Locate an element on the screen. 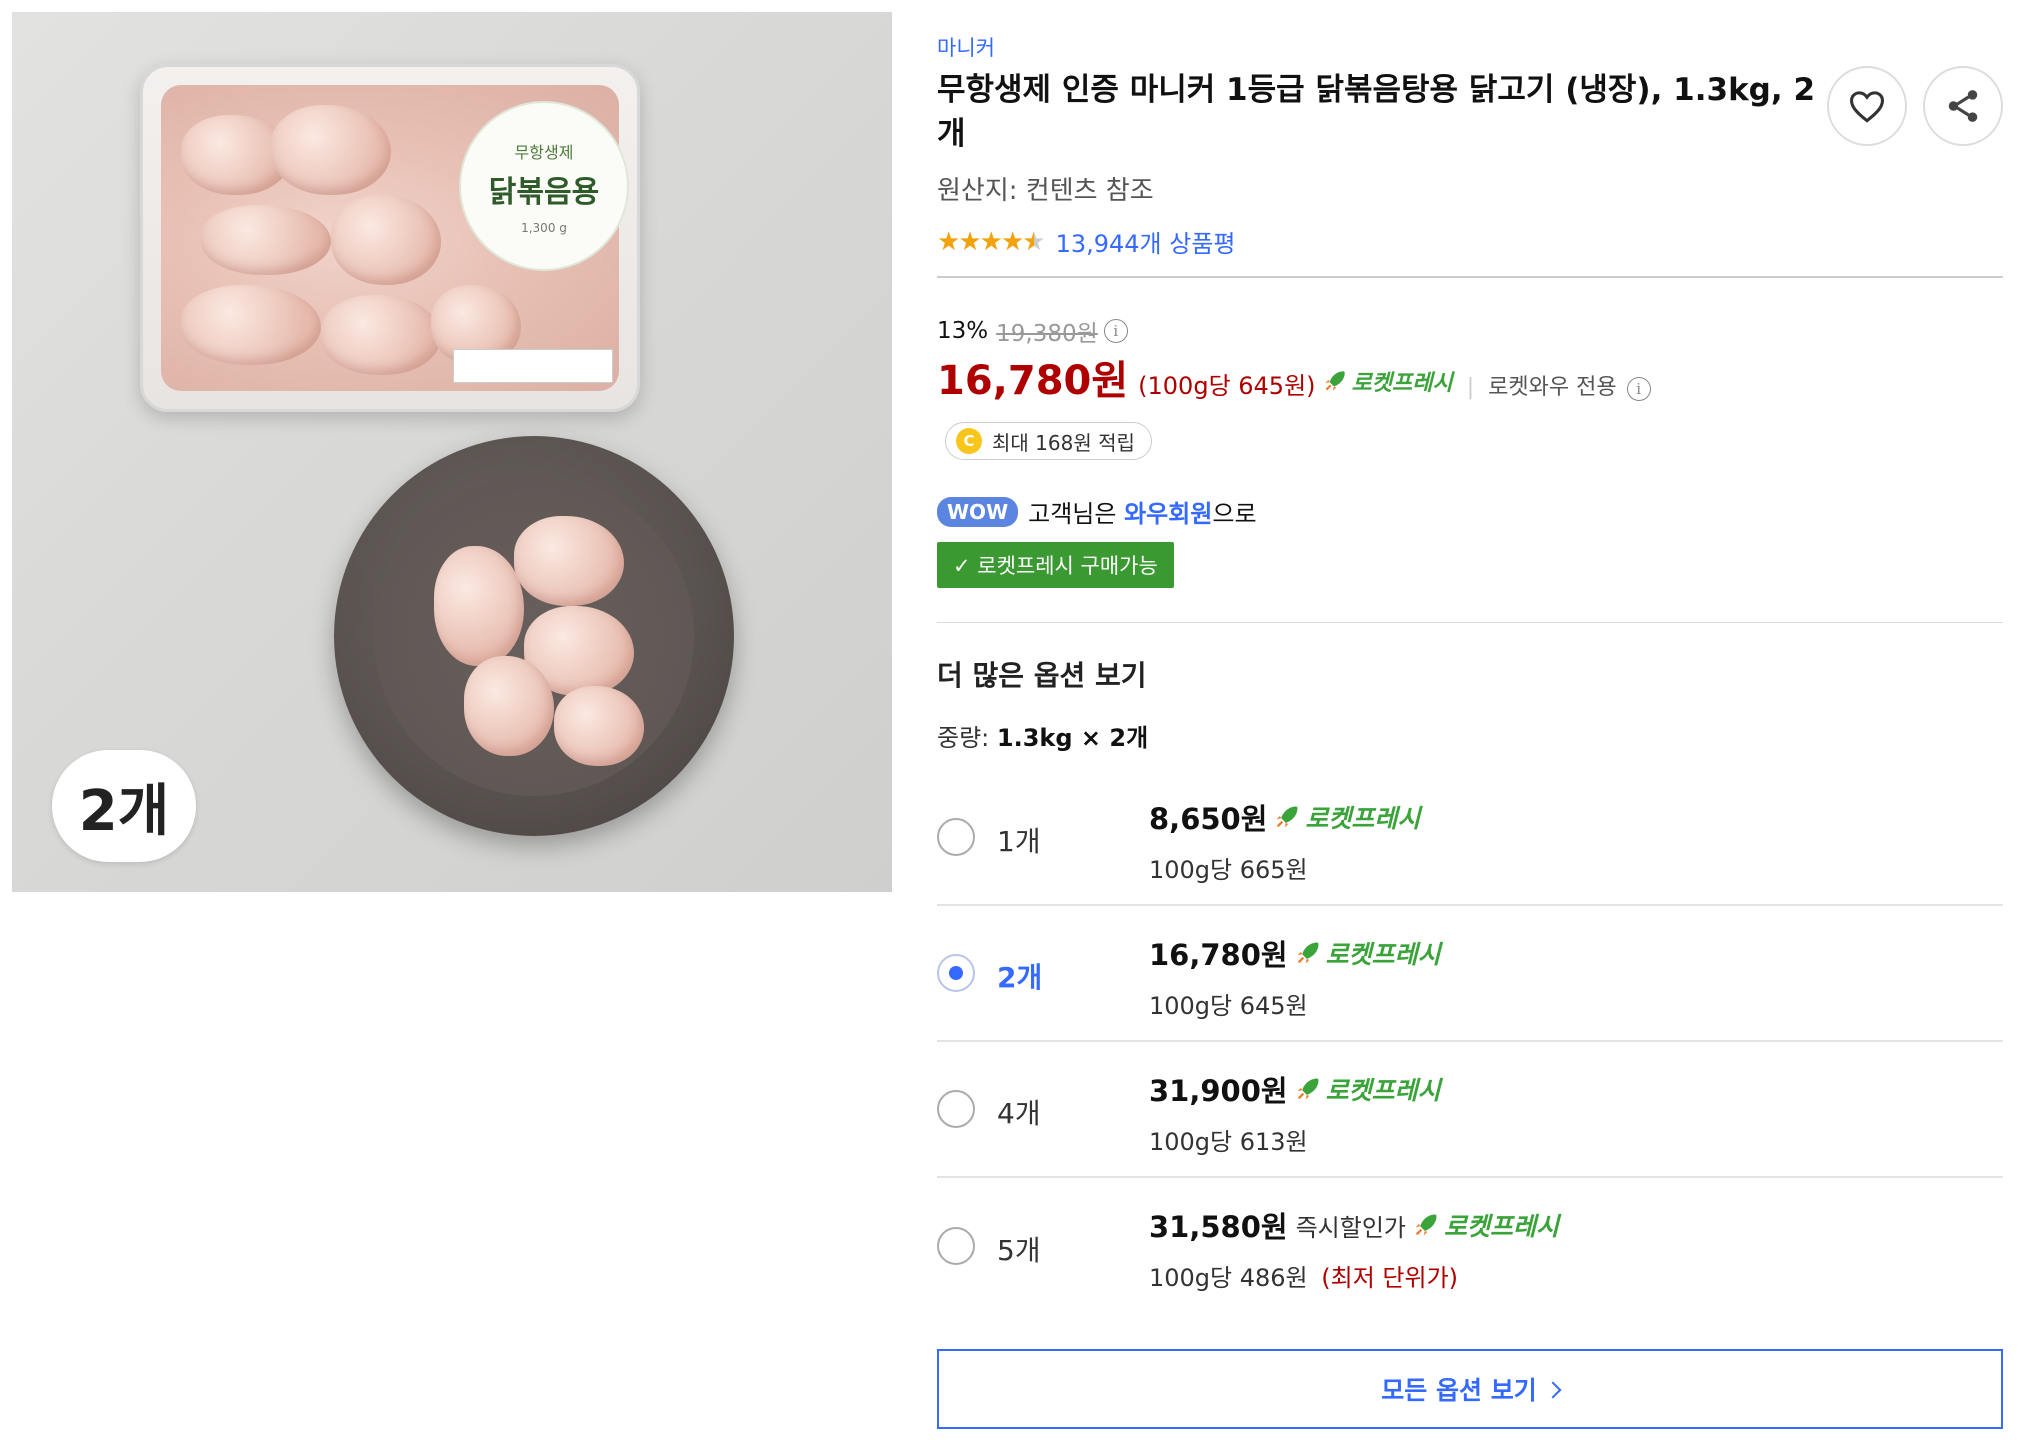  option-price: 8,650원 is located at coordinates (1208, 819).